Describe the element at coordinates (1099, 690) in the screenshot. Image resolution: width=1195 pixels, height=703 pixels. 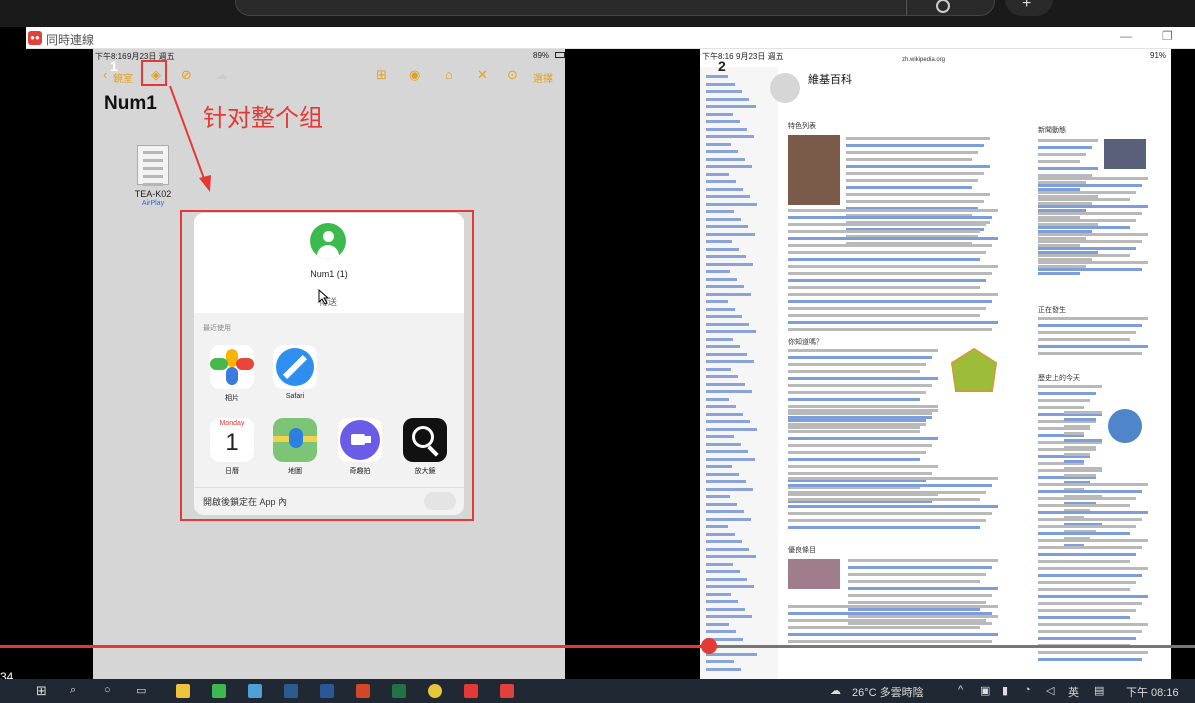
I see `keyboard-icon: ▤` at that location.